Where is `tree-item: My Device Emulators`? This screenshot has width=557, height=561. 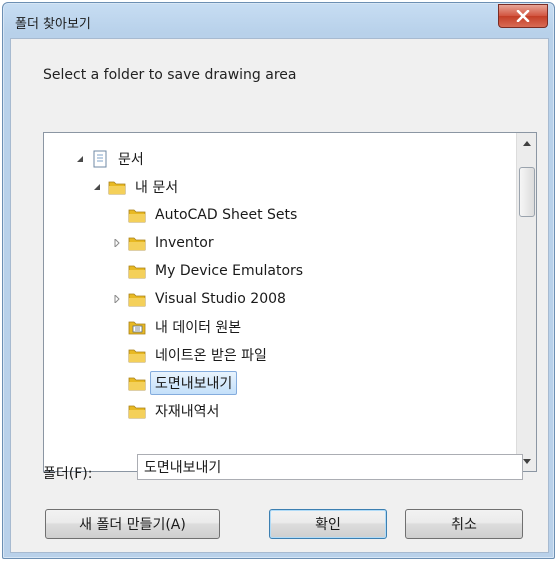
tree-item: My Device Emulators is located at coordinates (207, 271).